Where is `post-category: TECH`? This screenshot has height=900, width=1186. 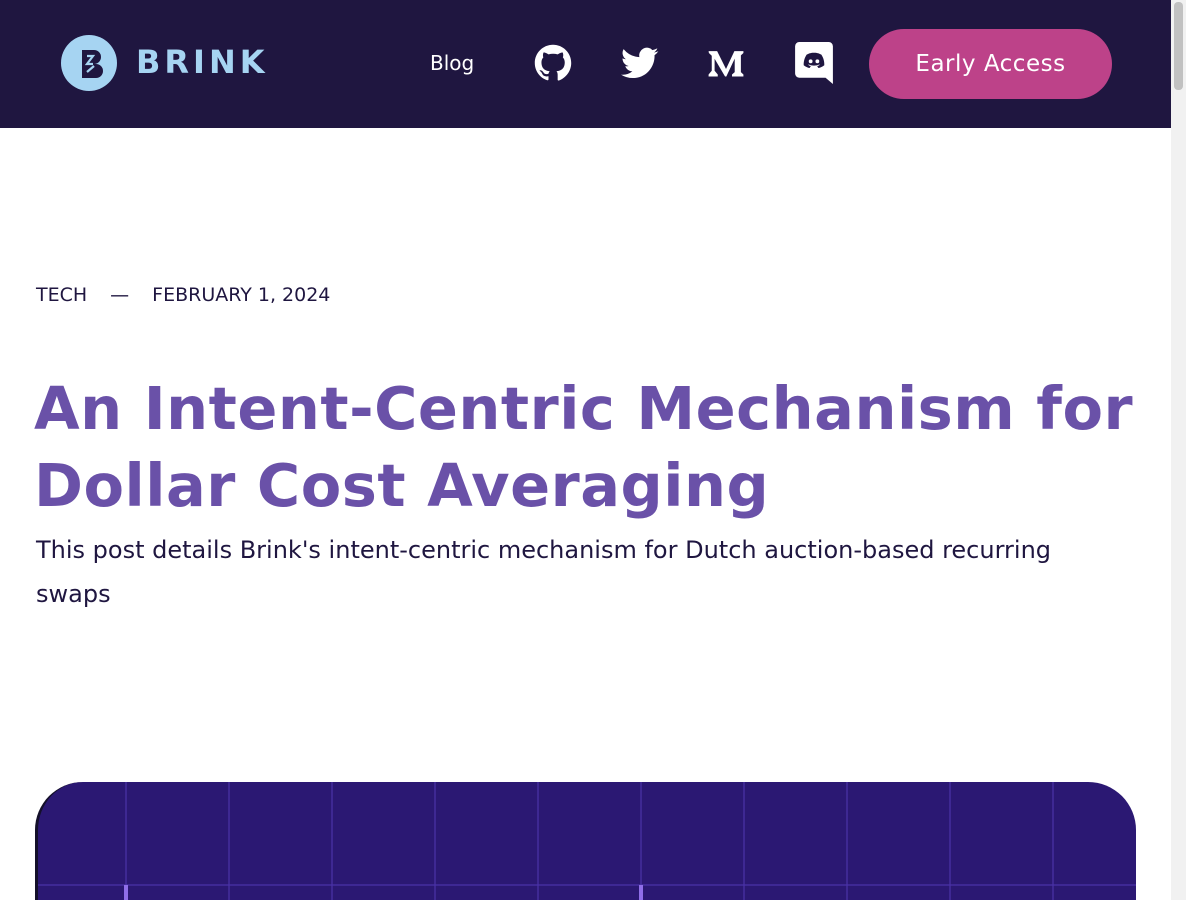
post-category: TECH is located at coordinates (61, 295).